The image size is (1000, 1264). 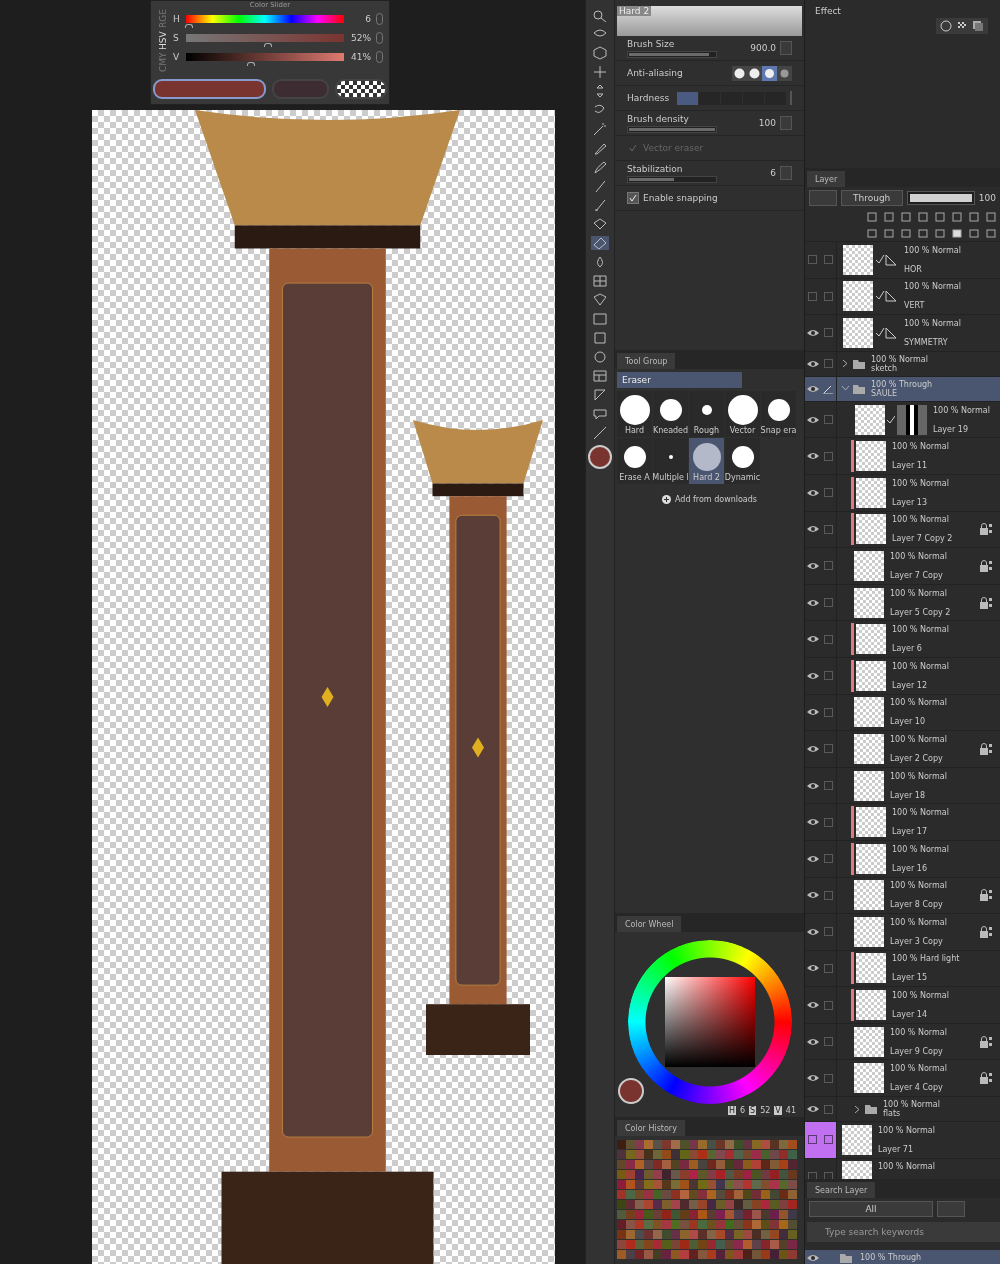 I want to click on transparent-swatch, so click(x=361, y=89).